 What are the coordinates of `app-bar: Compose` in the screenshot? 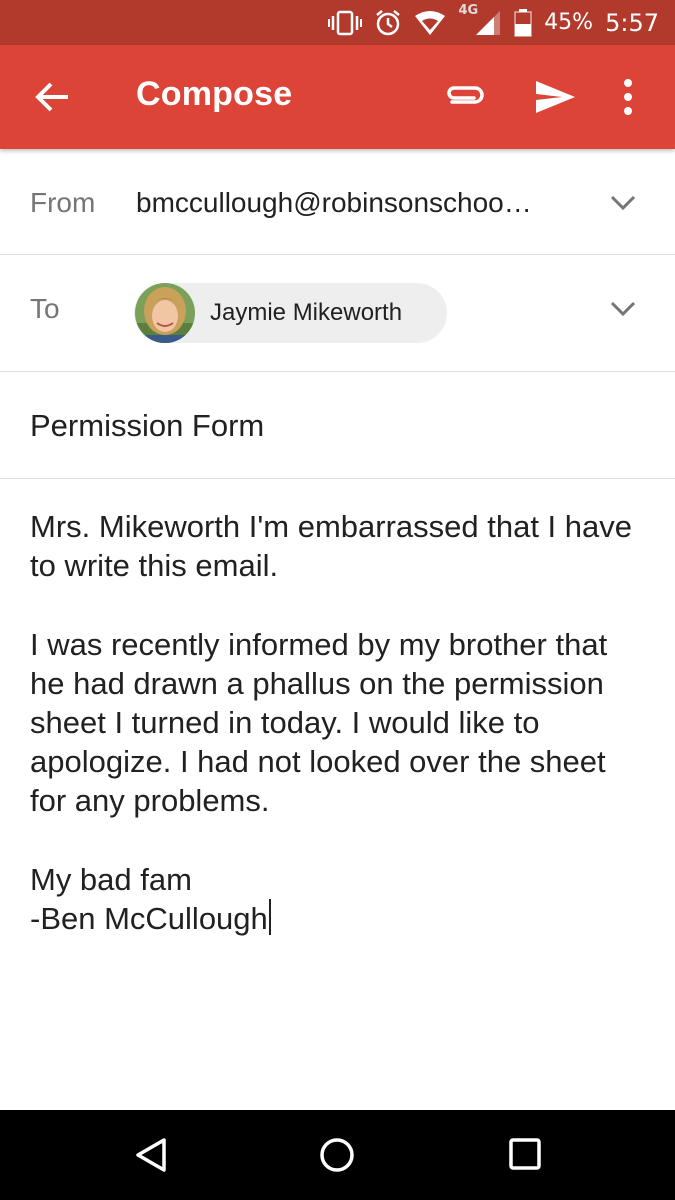 It's located at (337, 97).